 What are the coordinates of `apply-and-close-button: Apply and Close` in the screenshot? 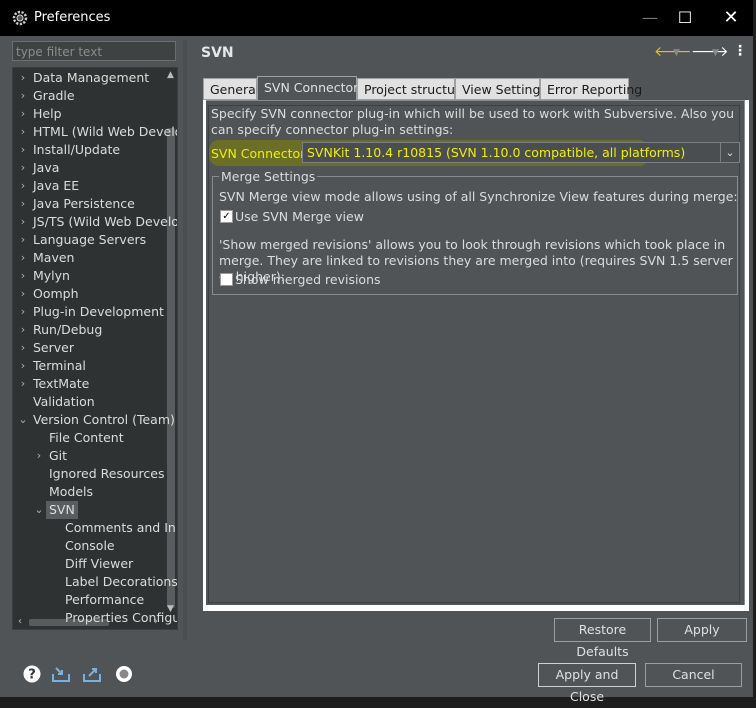 It's located at (587, 683).